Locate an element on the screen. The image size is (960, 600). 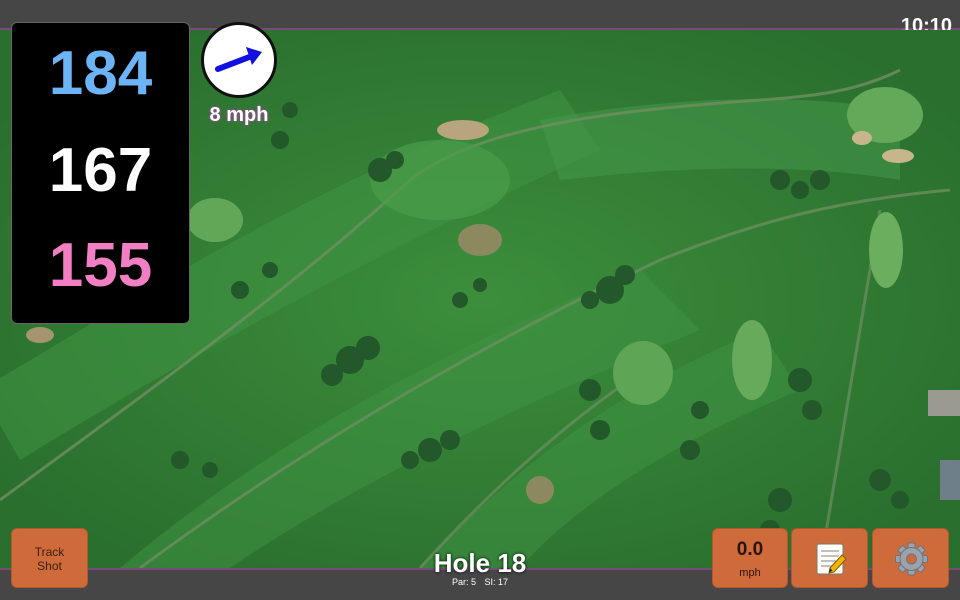
wind-speed: 8 mph is located at coordinates (239, 115).